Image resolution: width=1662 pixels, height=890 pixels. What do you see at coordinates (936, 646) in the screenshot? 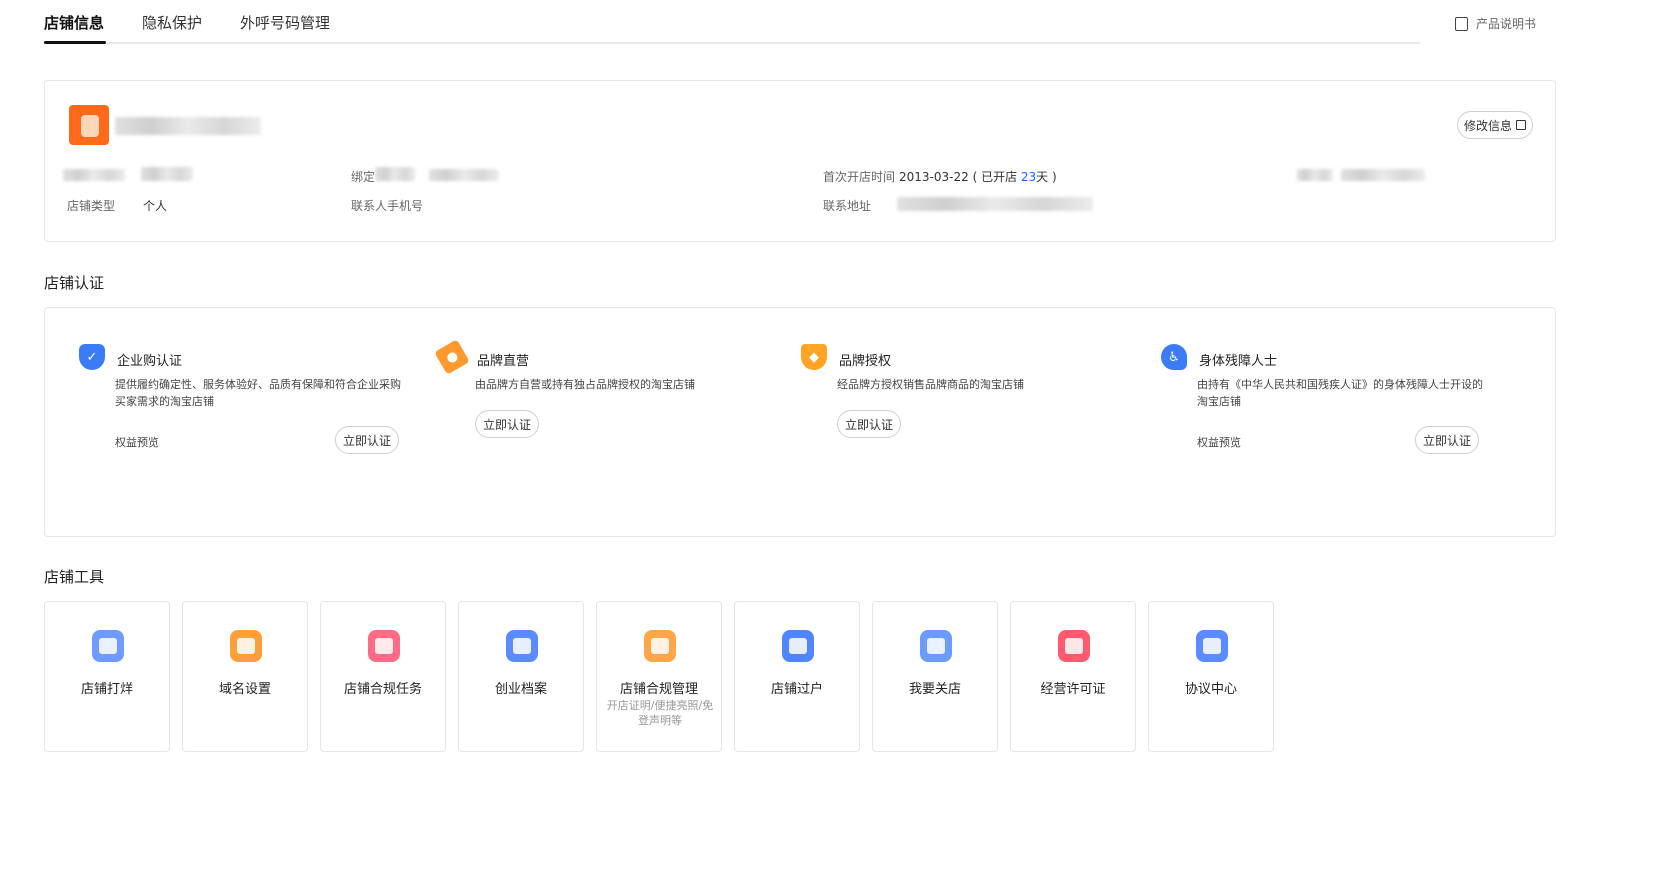
I see `card-icon` at bounding box center [936, 646].